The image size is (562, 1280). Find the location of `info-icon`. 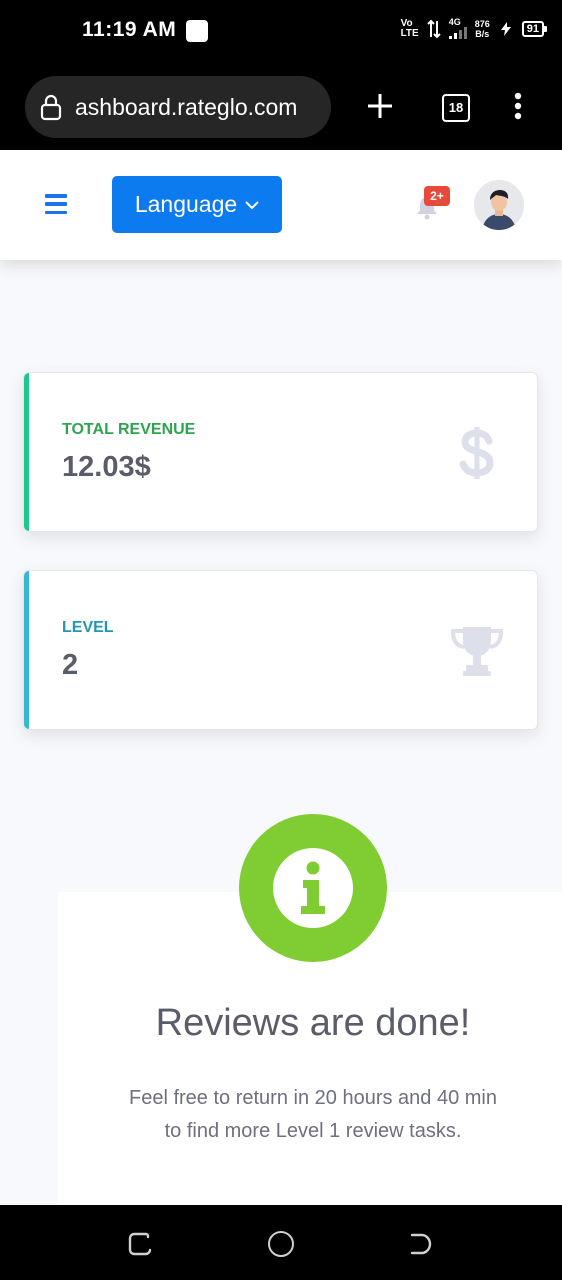

info-icon is located at coordinates (313, 888).